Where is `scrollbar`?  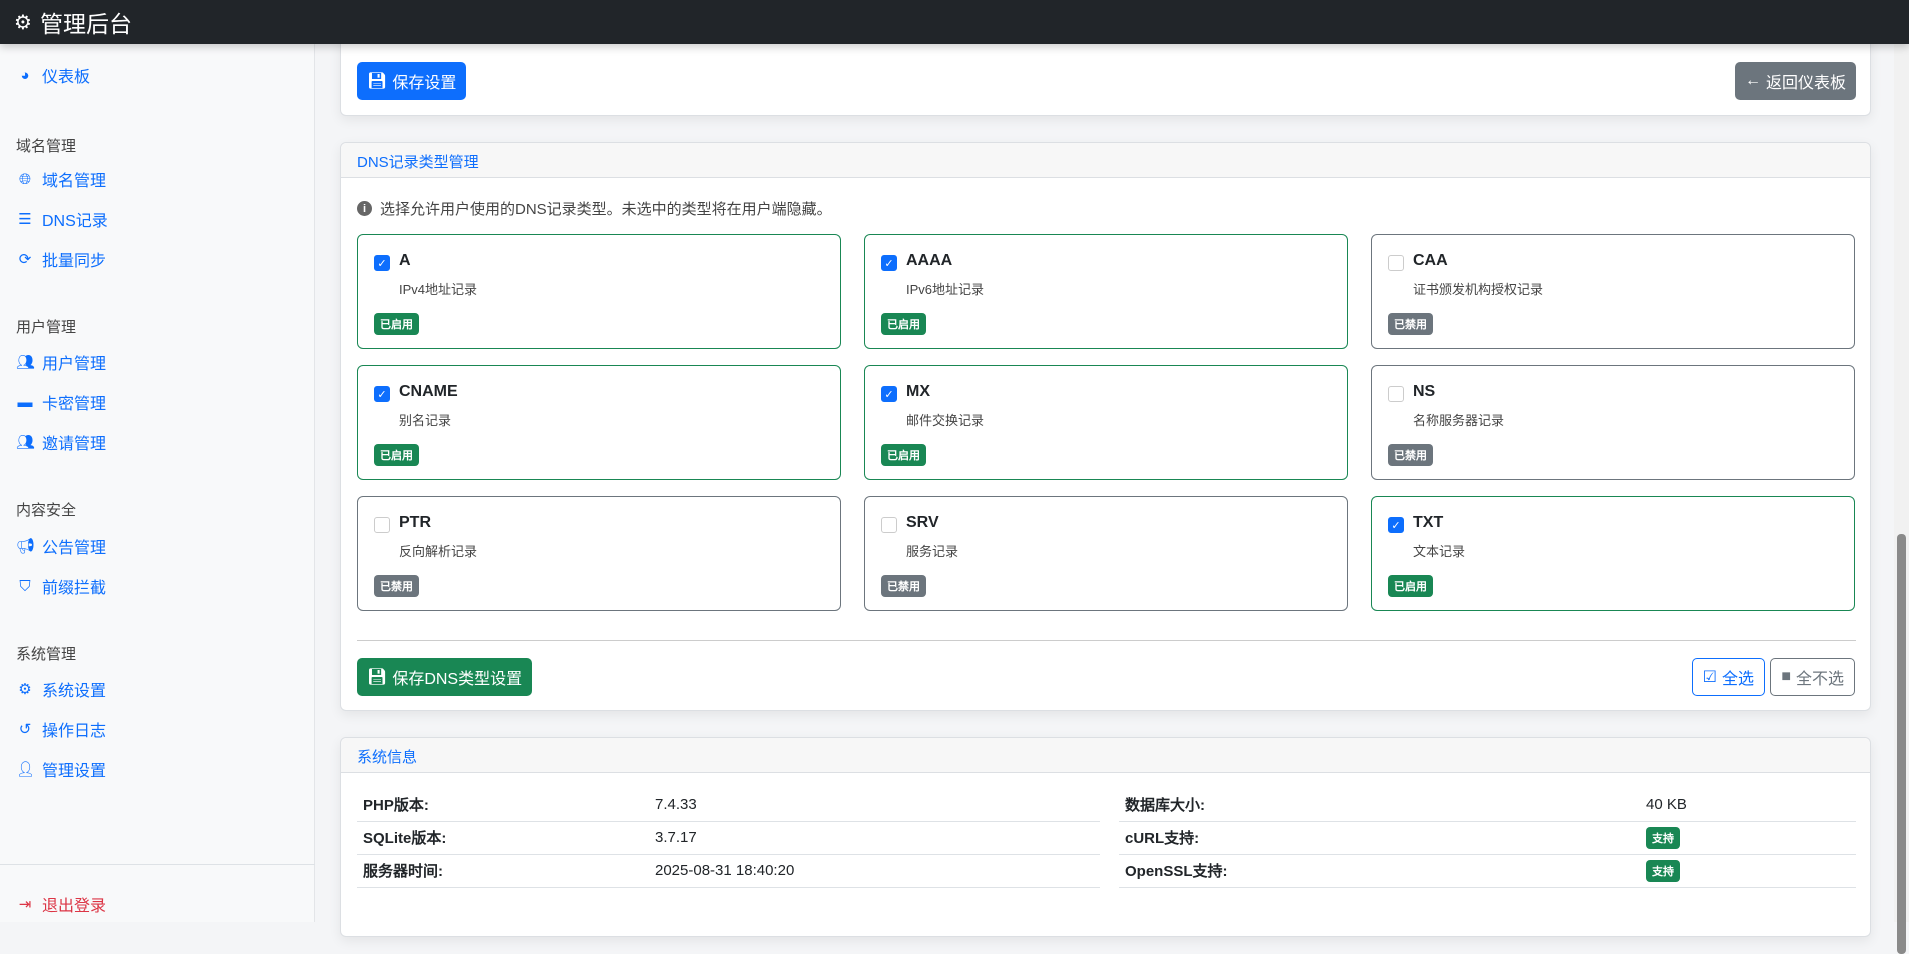
scrollbar is located at coordinates (1901, 499).